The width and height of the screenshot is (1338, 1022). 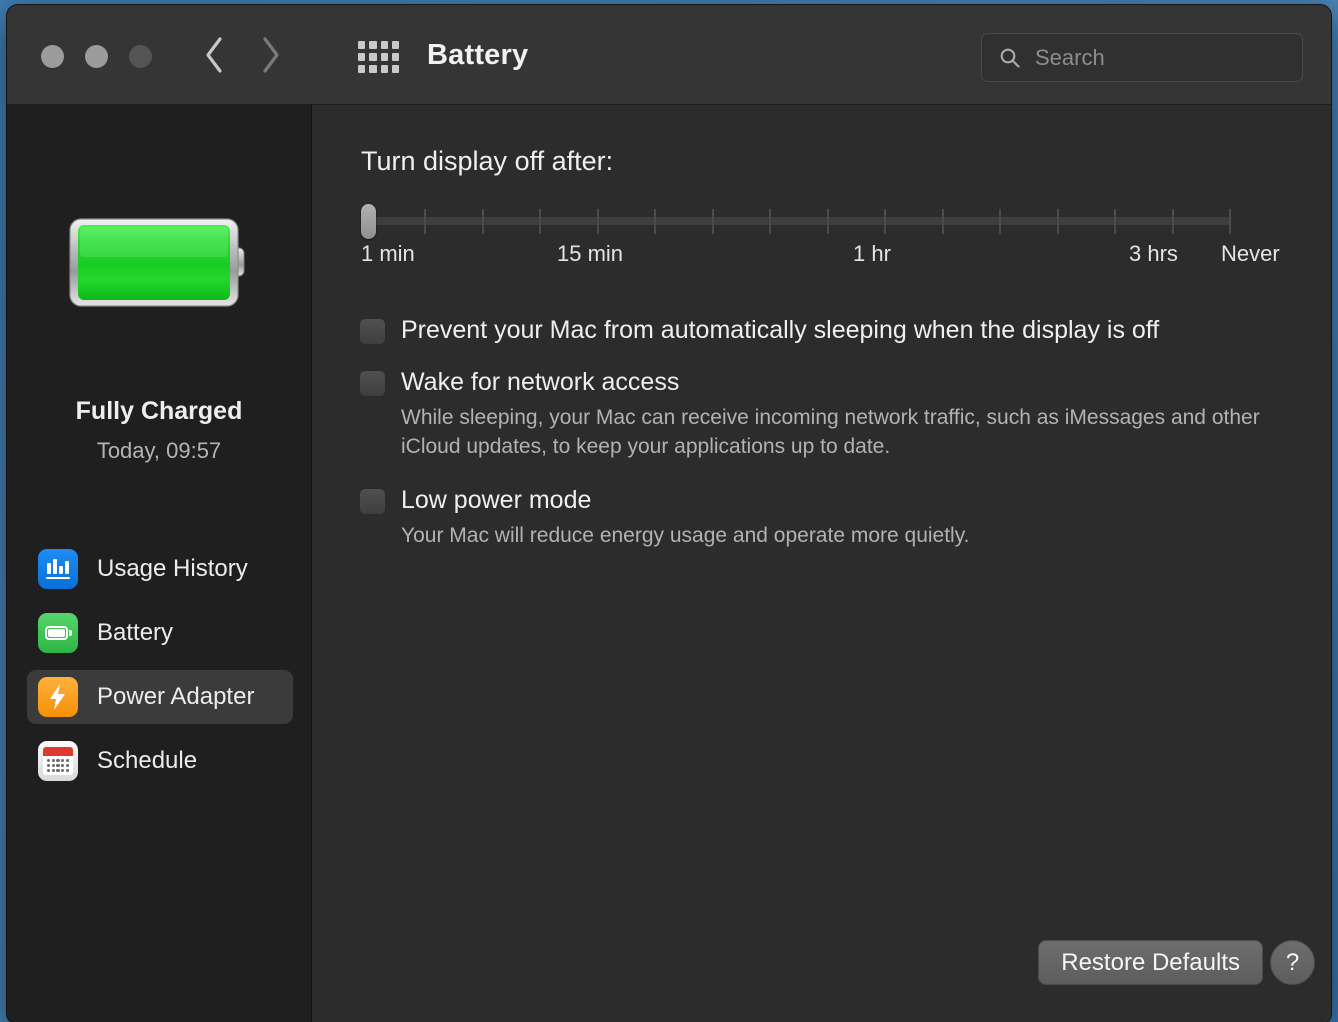 What do you see at coordinates (242, 55) in the screenshot?
I see `navigation-arrows` at bounding box center [242, 55].